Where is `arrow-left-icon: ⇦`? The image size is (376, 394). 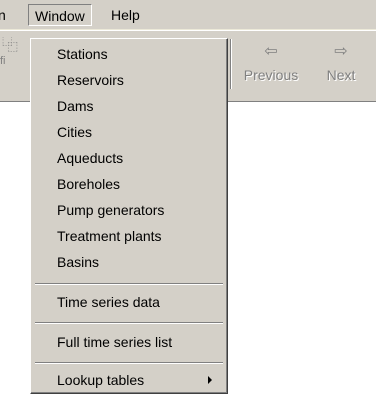
arrow-left-icon: ⇦ is located at coordinates (271, 51).